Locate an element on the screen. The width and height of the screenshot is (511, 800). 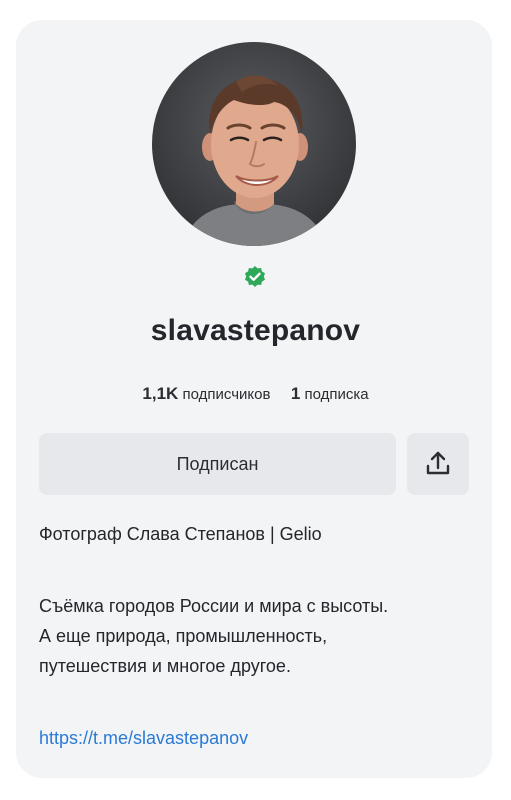
followers-label: подписчиков is located at coordinates (227, 394).